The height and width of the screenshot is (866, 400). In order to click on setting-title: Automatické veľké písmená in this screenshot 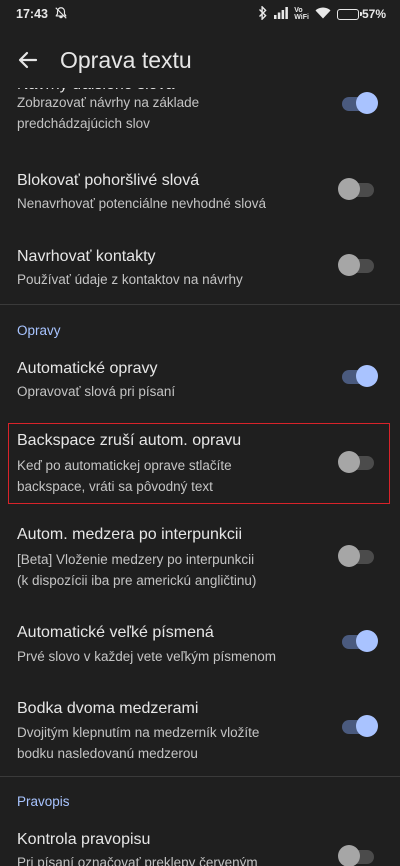, I will do `click(115, 632)`.